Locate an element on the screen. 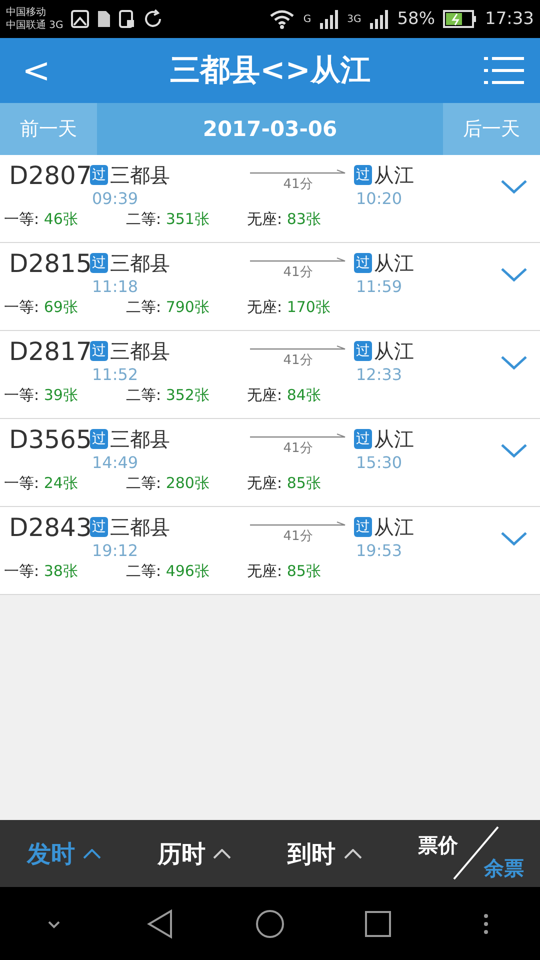  departure-time: 11:52 is located at coordinates (115, 374).